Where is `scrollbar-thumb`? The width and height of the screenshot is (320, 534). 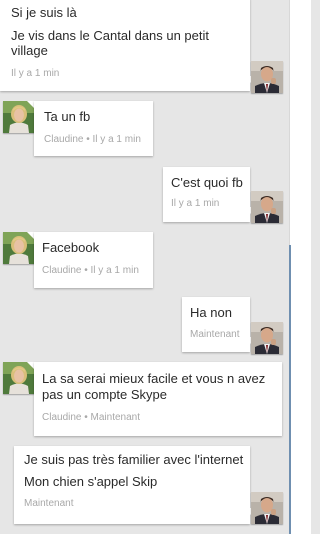 scrollbar-thumb is located at coordinates (290, 389).